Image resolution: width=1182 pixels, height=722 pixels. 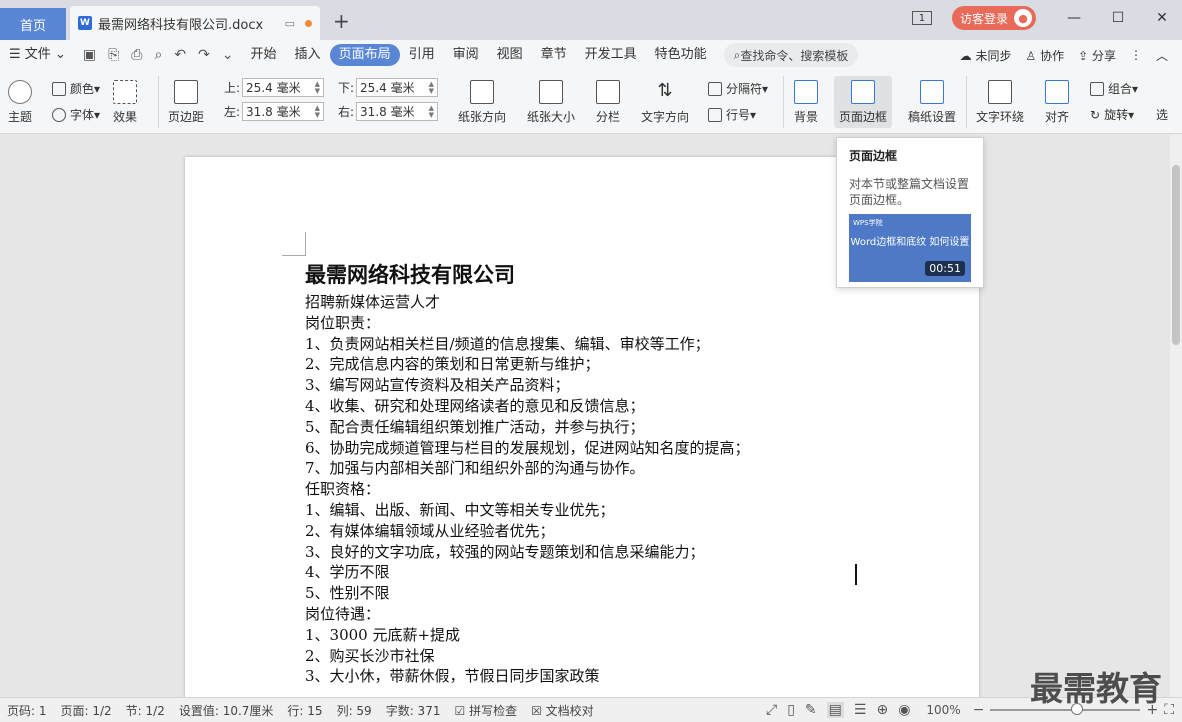 I want to click on tab-section: 章节, so click(x=554, y=55).